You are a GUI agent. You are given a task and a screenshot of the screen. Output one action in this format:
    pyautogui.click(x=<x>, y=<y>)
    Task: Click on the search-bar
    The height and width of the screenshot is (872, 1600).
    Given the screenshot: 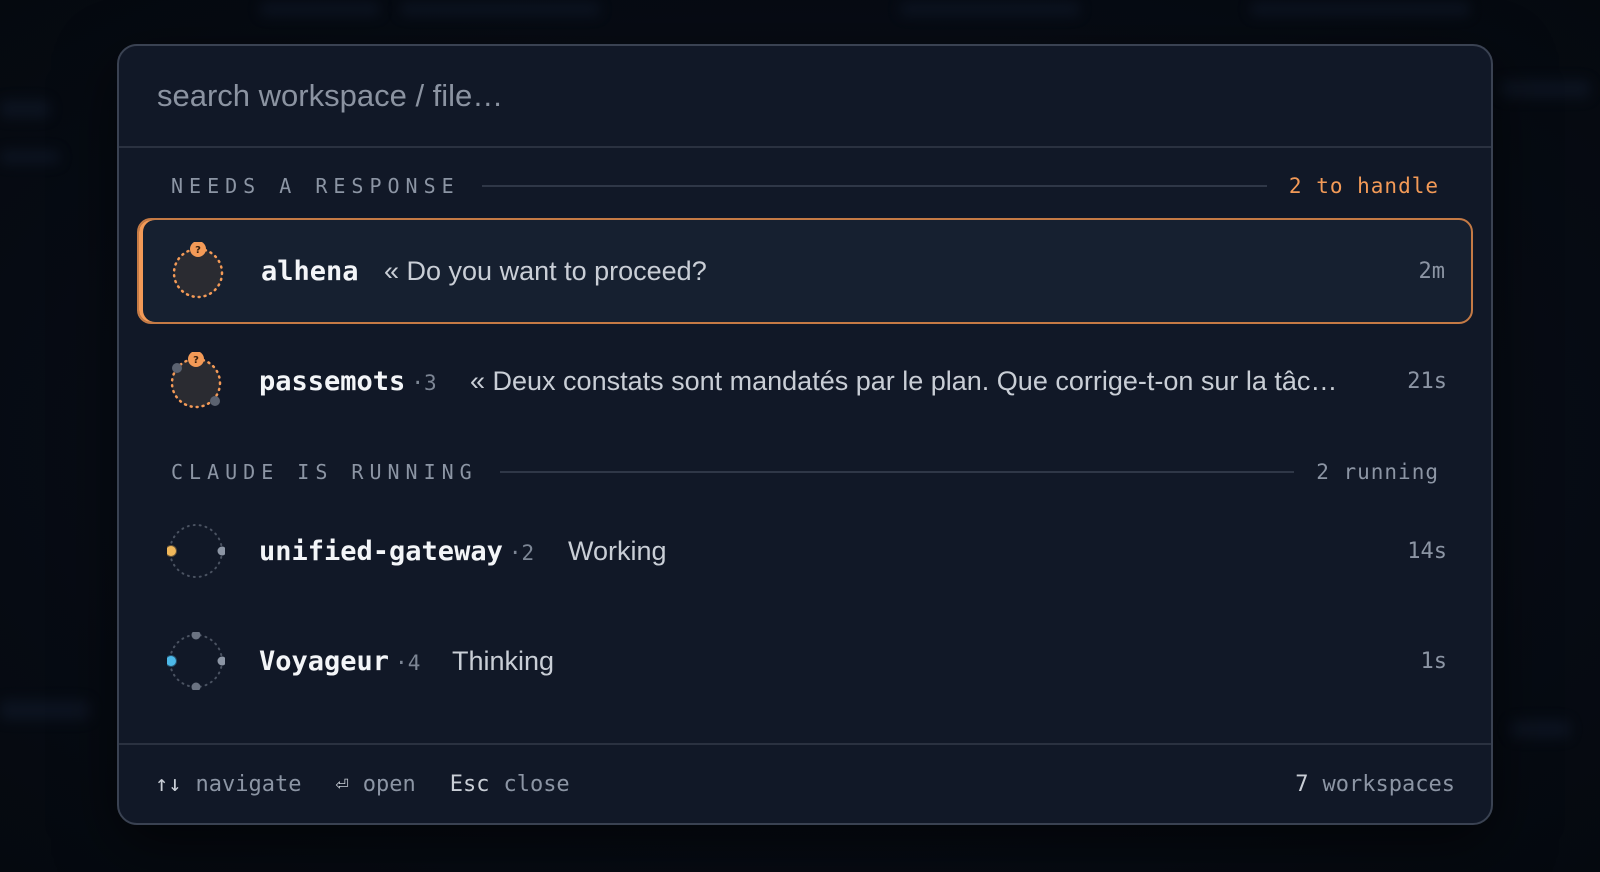 What is the action you would take?
    pyautogui.click(x=805, y=97)
    